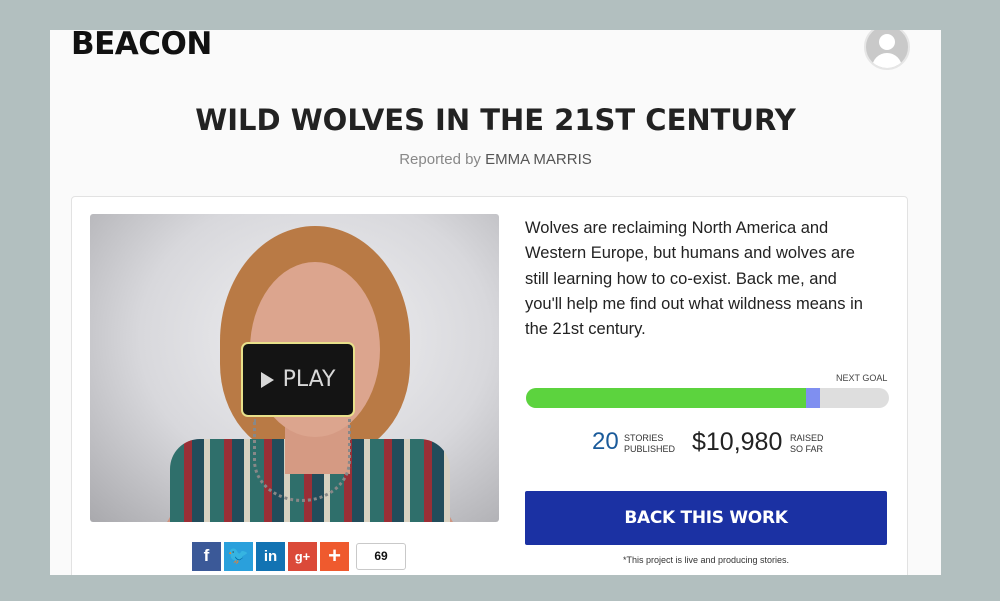 The height and width of the screenshot is (601, 1000). I want to click on page-title: WILD WOLVES IN THE 21ST CENTURY, so click(495, 120).